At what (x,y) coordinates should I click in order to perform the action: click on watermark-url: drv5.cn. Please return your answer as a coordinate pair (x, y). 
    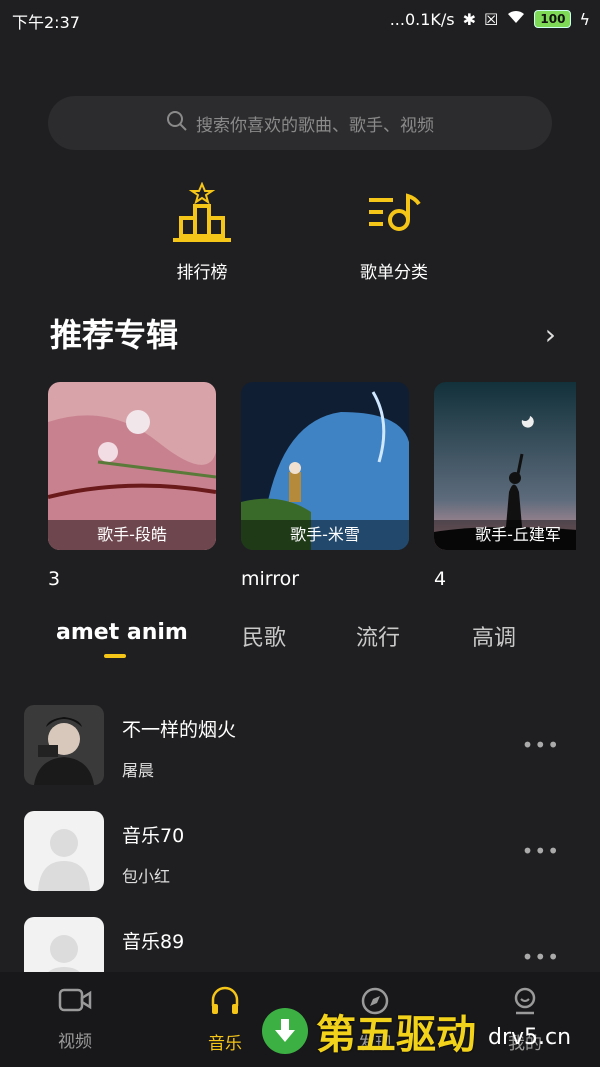
    Looking at the image, I should click on (530, 1037).